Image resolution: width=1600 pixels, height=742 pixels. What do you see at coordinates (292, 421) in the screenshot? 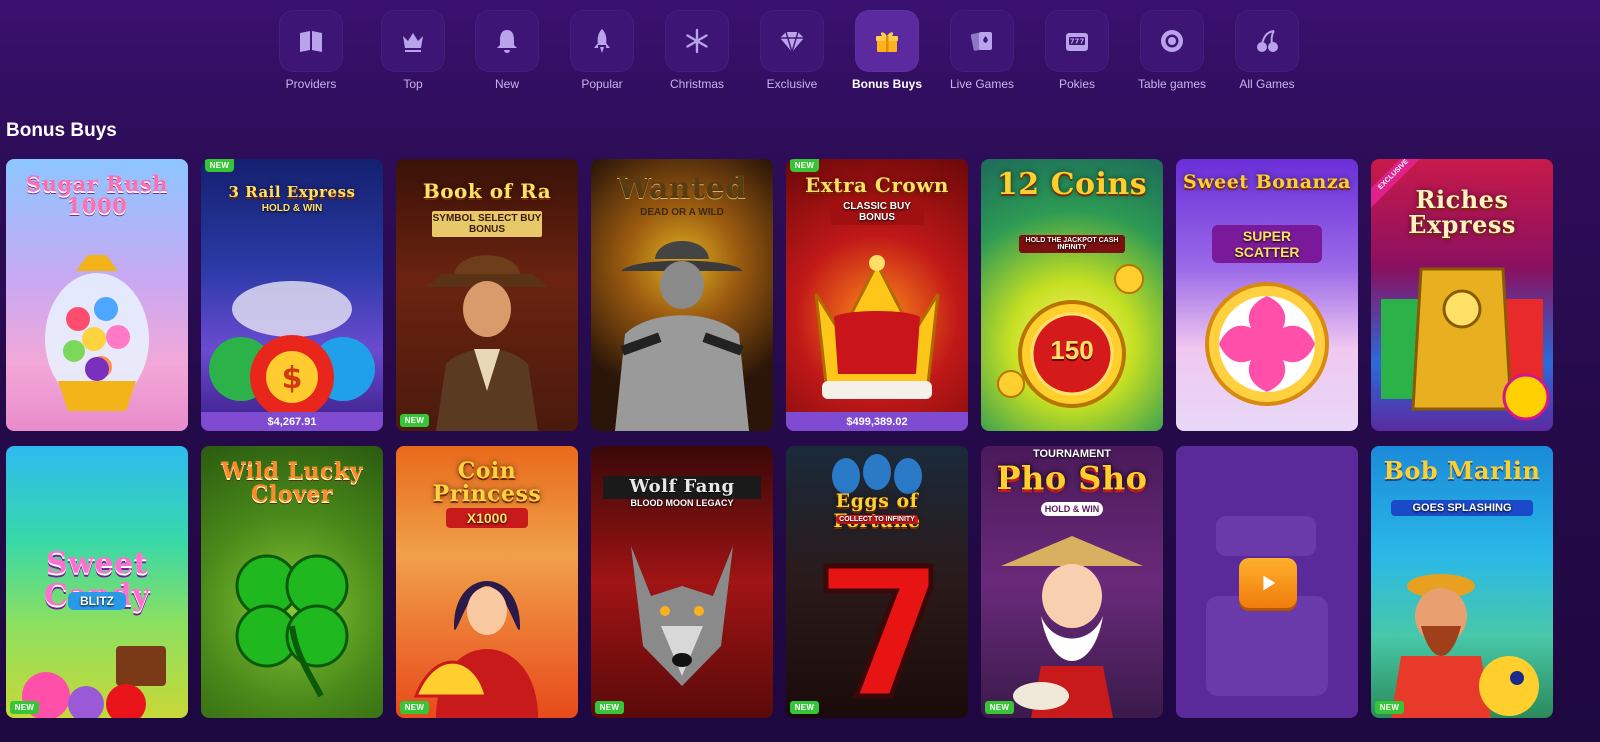
I see `jackpot-amount: $4,267.91` at bounding box center [292, 421].